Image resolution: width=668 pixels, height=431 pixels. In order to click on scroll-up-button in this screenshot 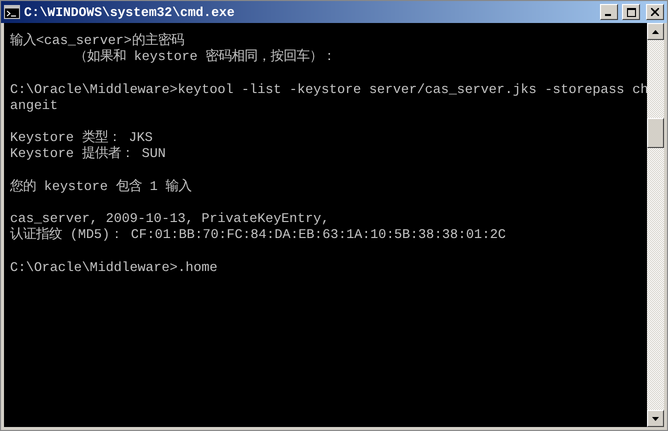, I will do `click(655, 31)`.